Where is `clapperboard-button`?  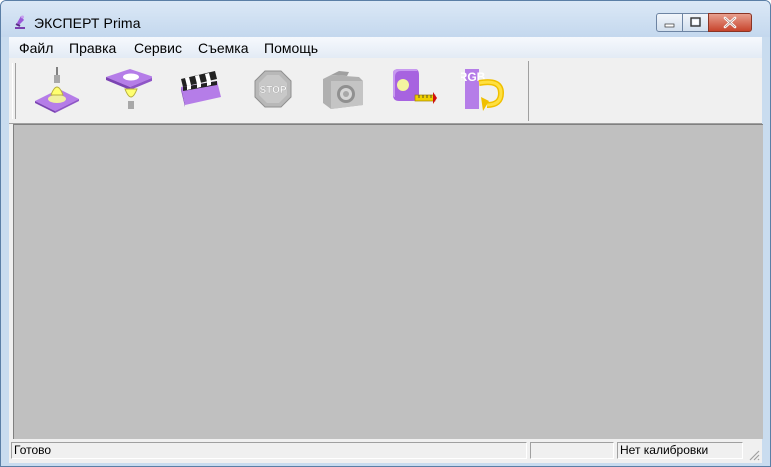 clapperboard-button is located at coordinates (201, 89).